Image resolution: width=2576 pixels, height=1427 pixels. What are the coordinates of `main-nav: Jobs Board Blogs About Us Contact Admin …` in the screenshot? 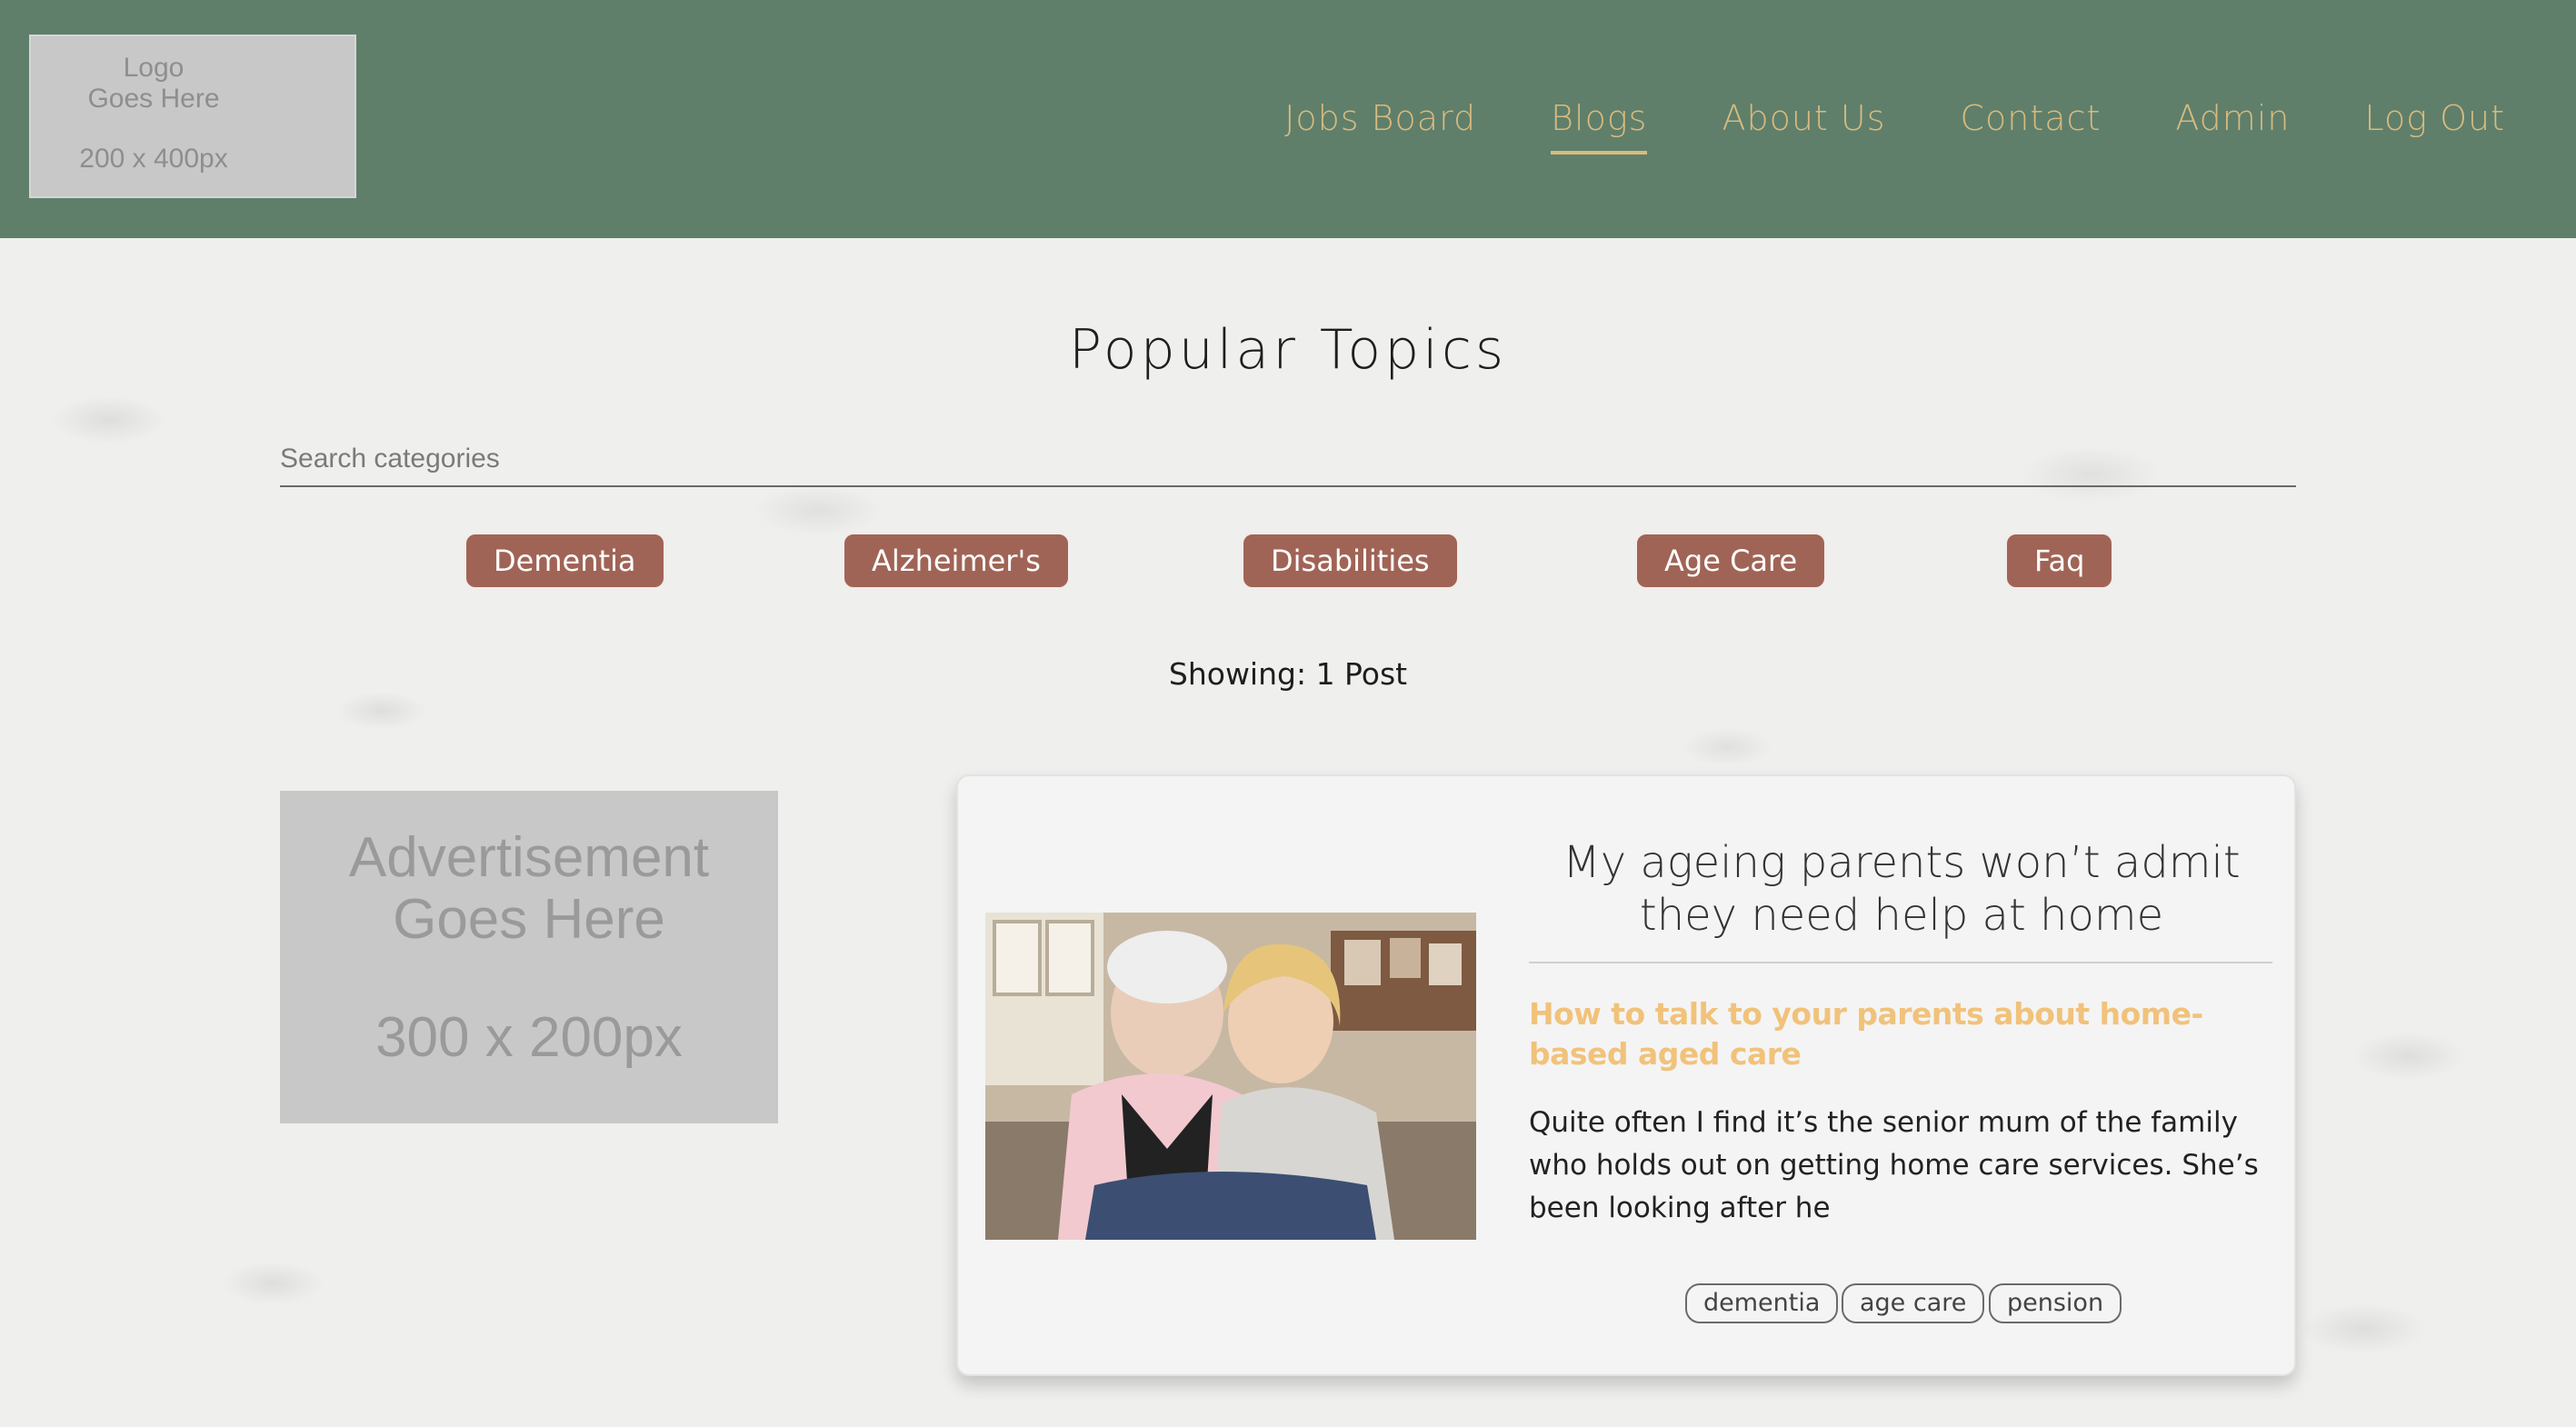 It's located at (1857, 123).